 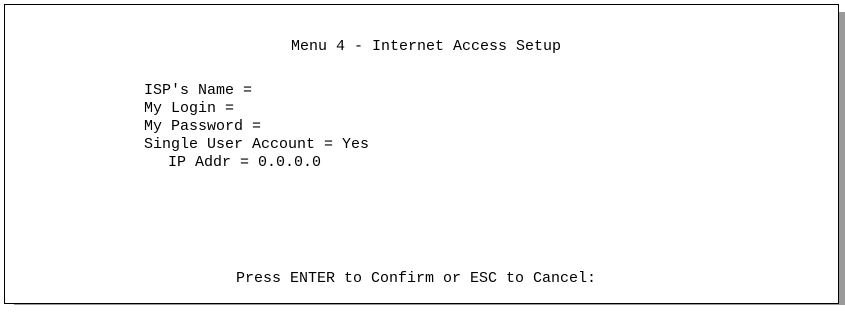 What do you see at coordinates (243, 144) in the screenshot?
I see `single-user-account-label: Single User Account =` at bounding box center [243, 144].